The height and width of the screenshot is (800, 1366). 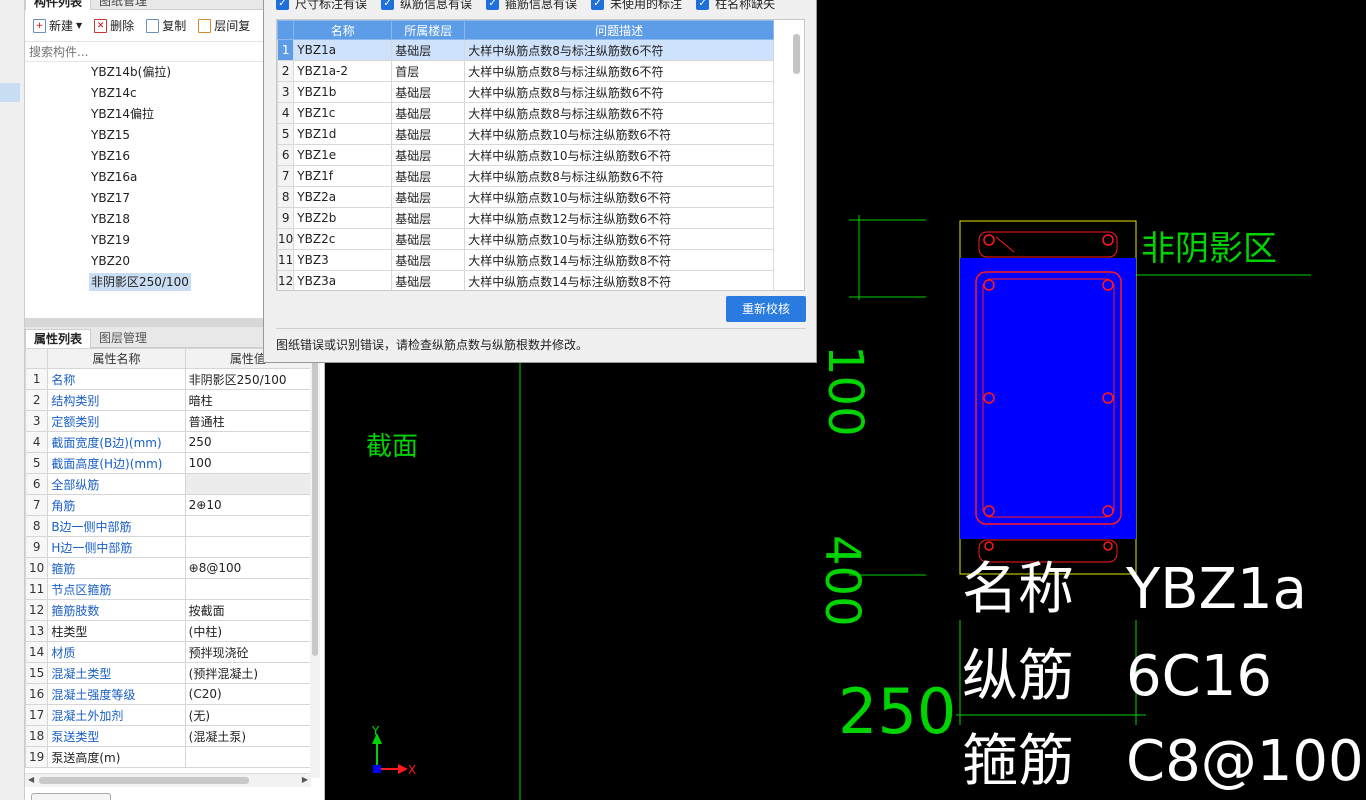 I want to click on issue-row: 12 YBZ3a 基础层 大样中纵筋点数14与标注纵筋数8不符, so click(x=525, y=280).